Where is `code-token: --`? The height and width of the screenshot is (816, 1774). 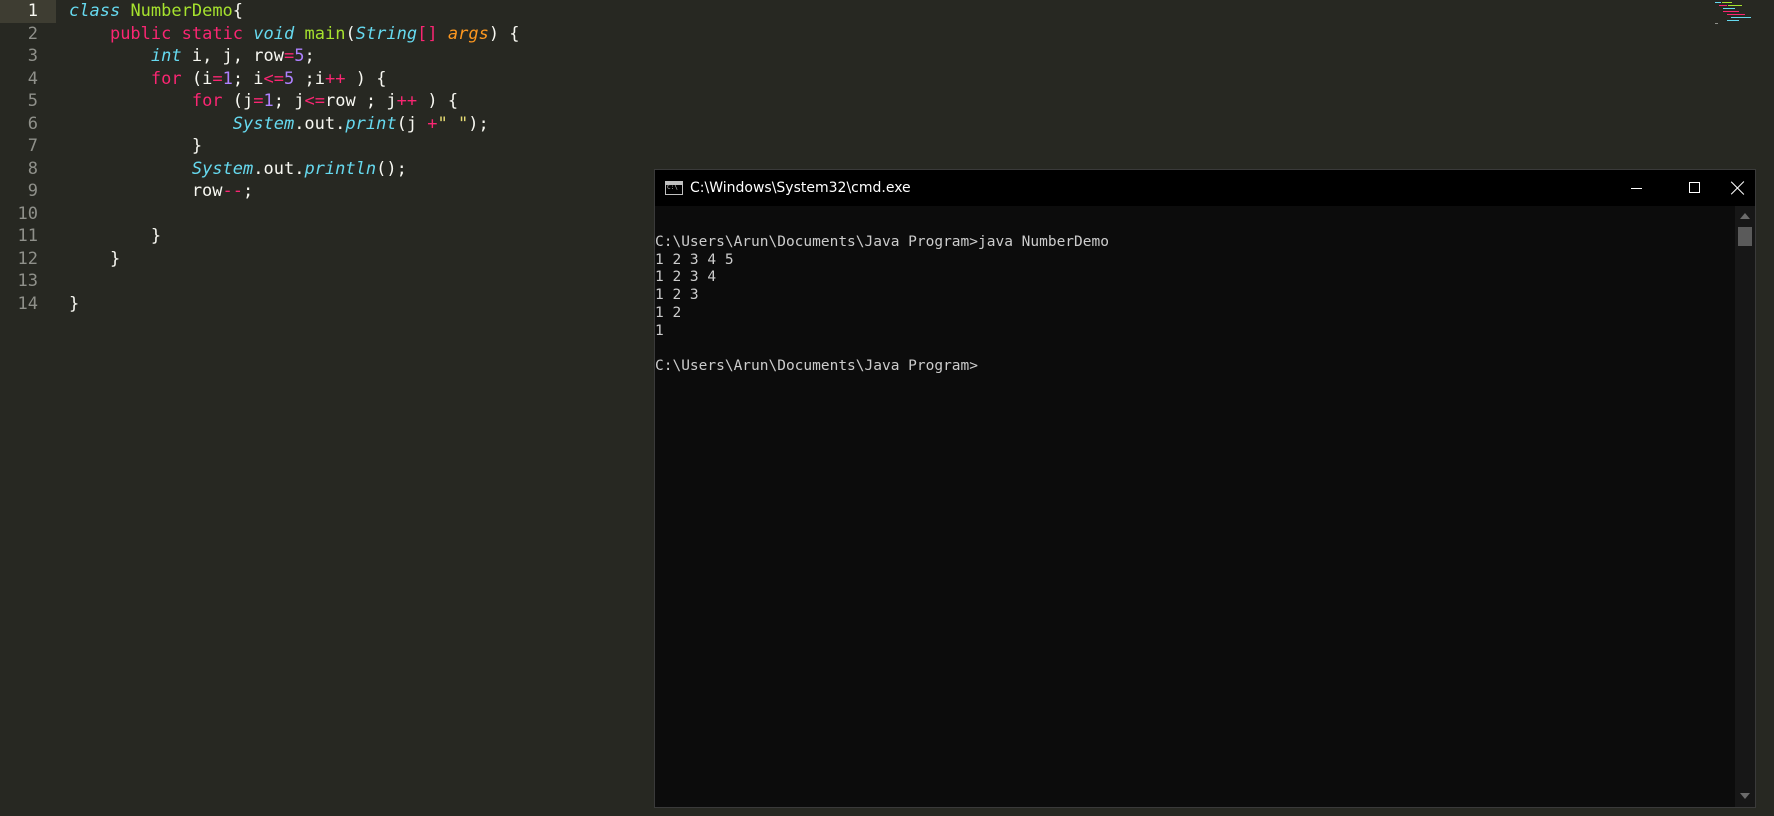
code-token: -- is located at coordinates (233, 191).